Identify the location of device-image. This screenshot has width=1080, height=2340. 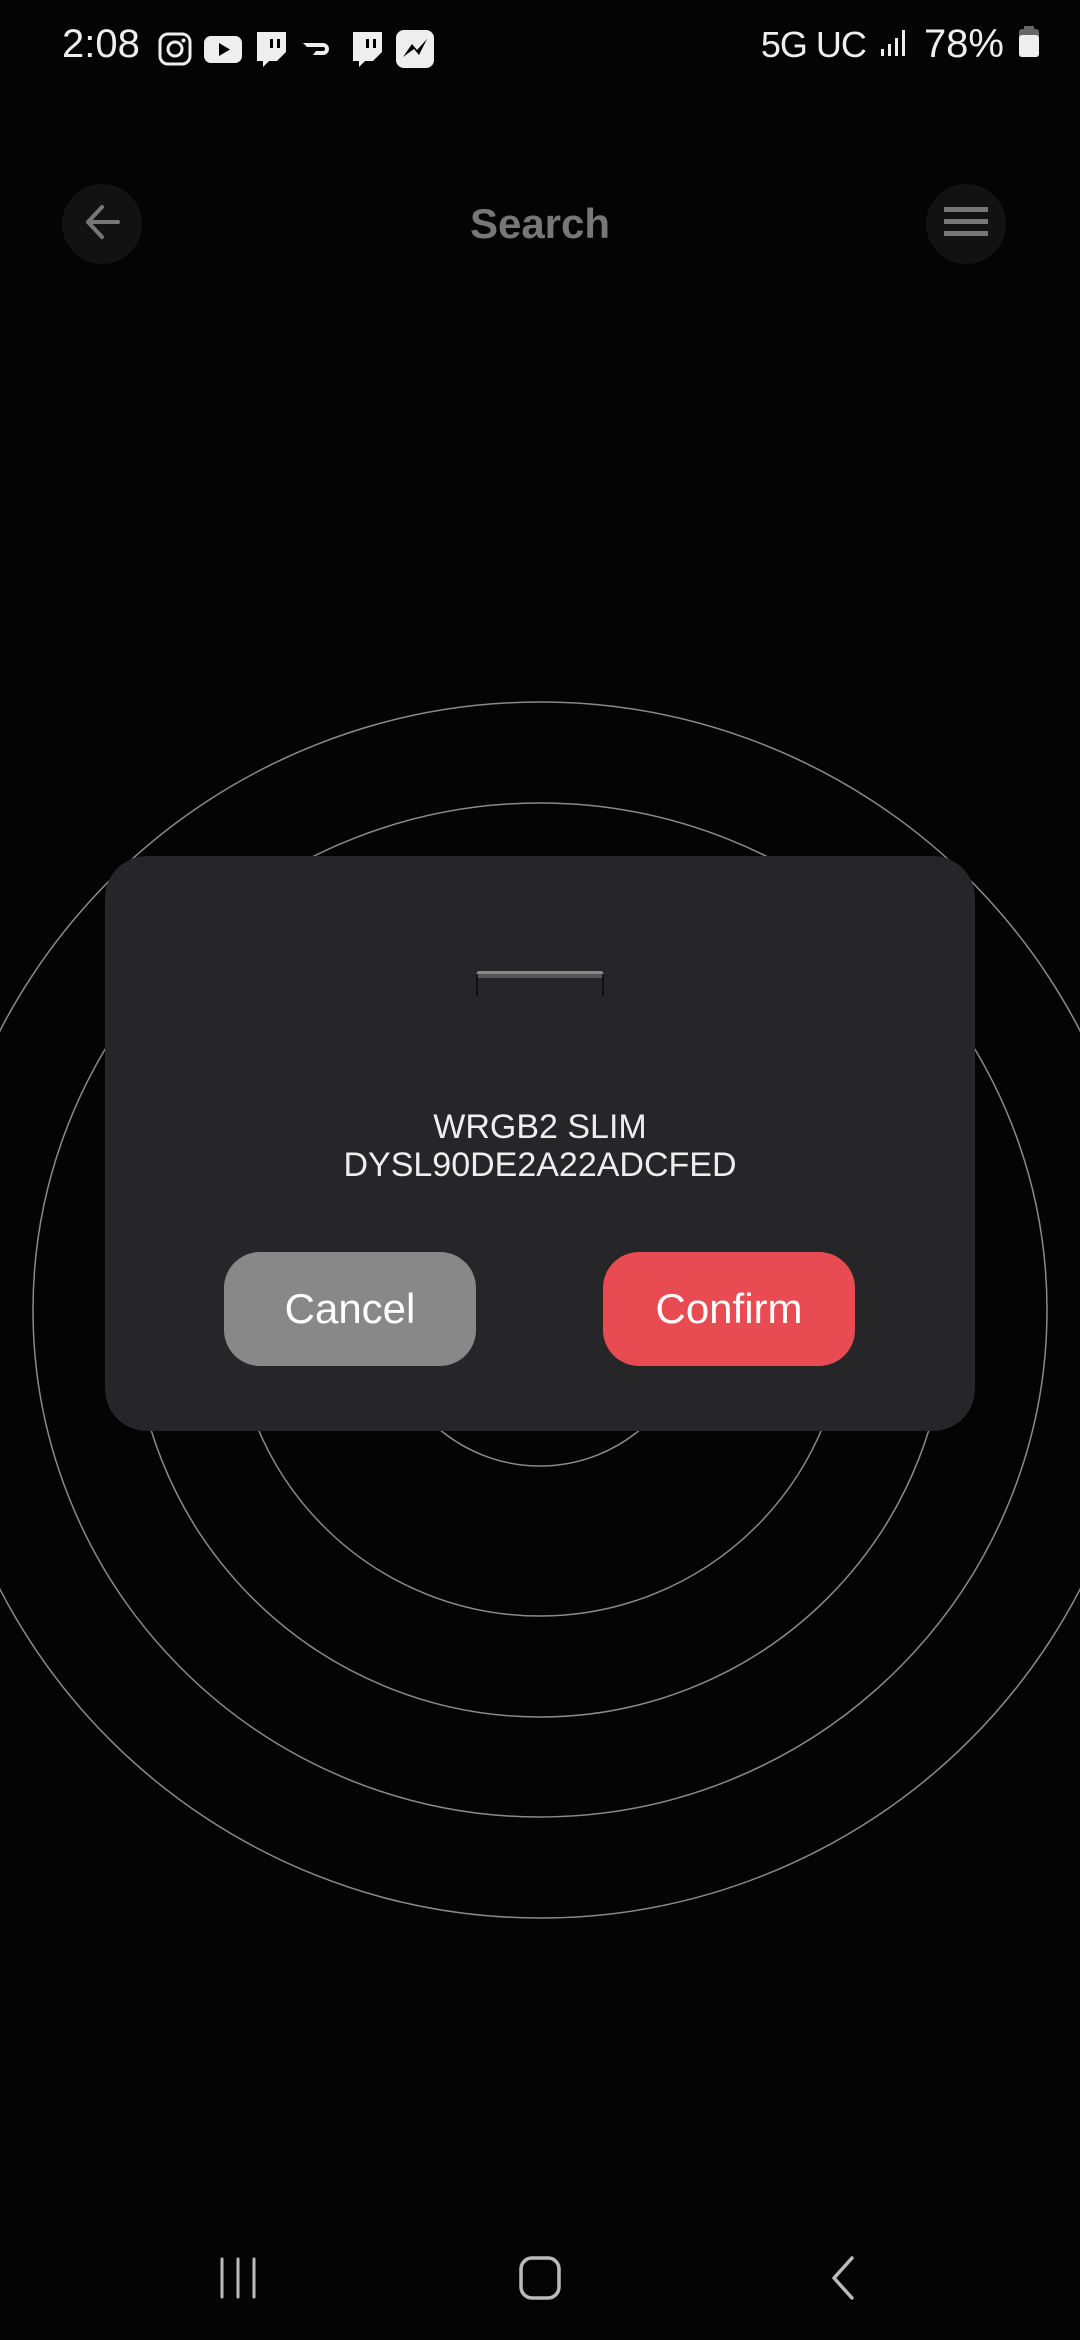
(540, 983).